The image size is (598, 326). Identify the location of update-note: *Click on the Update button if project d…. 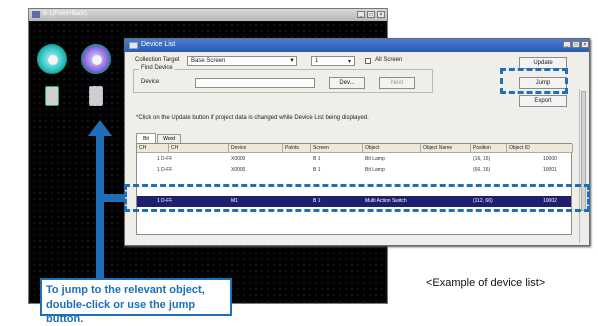
(252, 118).